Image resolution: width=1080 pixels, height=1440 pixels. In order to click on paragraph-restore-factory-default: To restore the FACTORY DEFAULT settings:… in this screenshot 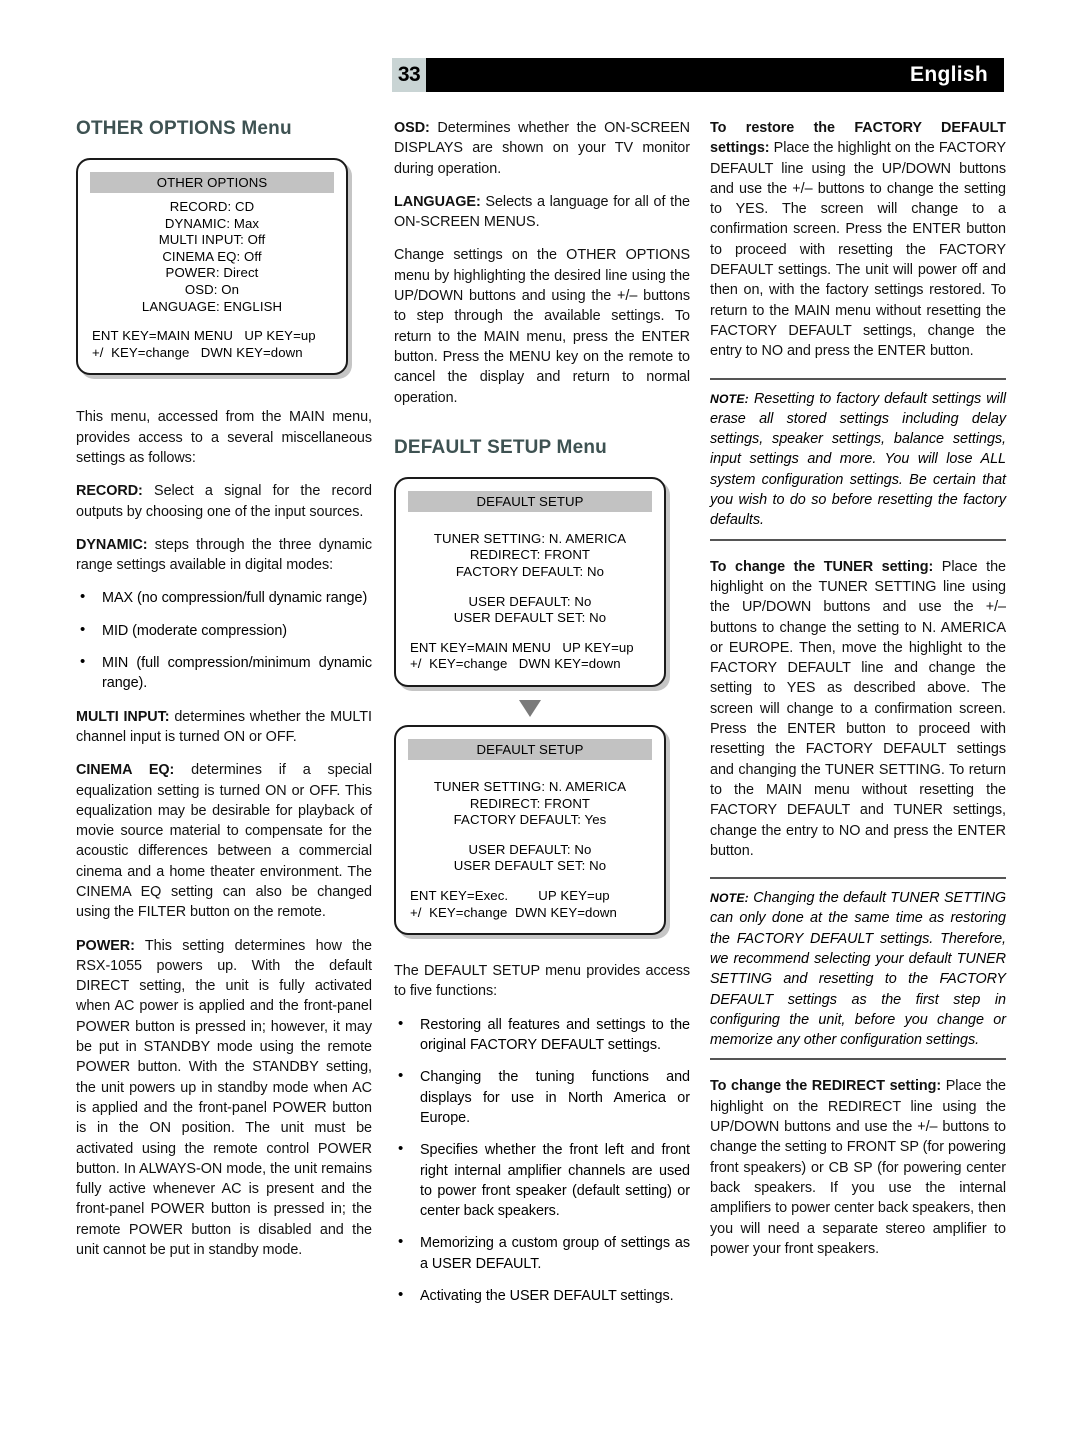, I will do `click(858, 240)`.